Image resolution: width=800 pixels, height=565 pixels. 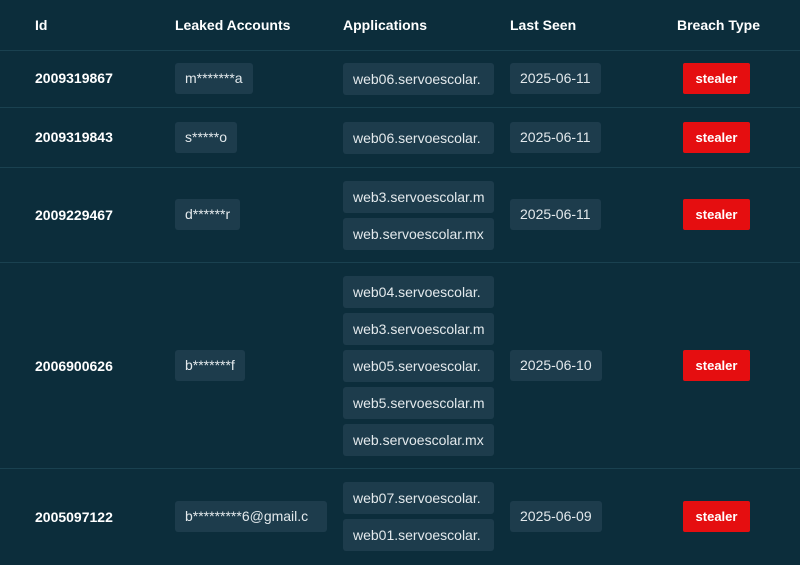 What do you see at coordinates (418, 366) in the screenshot?
I see `application-chip: web05.servoescolar.` at bounding box center [418, 366].